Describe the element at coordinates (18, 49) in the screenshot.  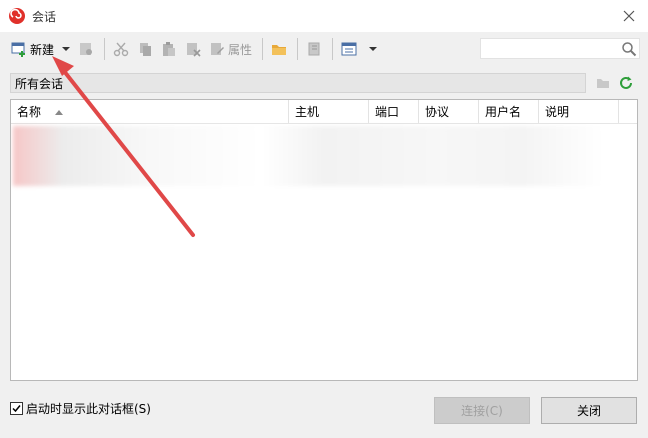
I see `new-session-icon` at that location.